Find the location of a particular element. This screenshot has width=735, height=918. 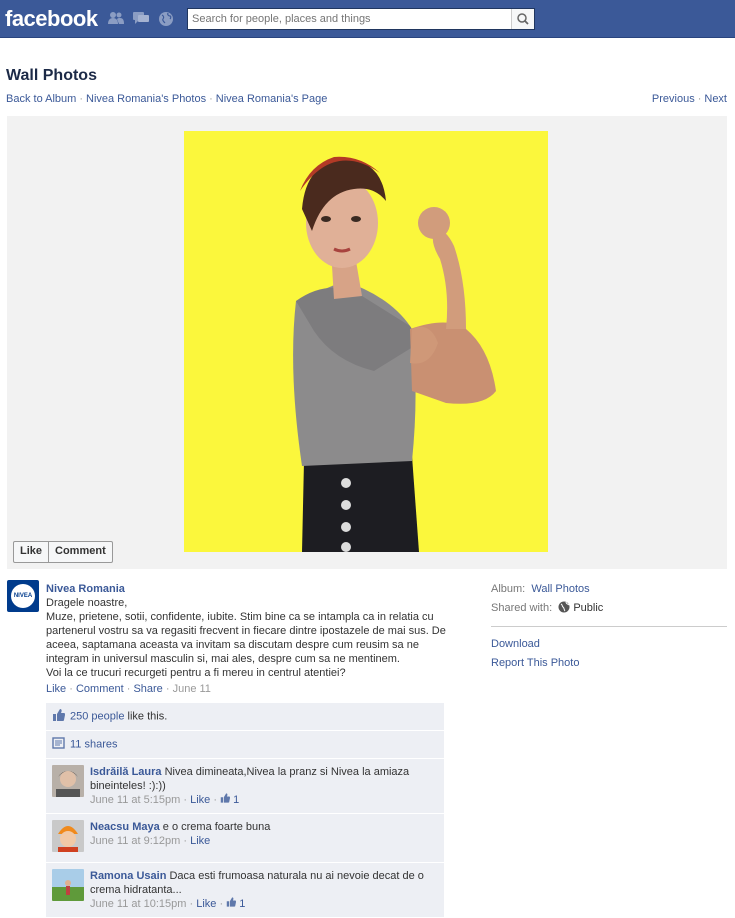

album-label: Album: is located at coordinates (508, 589).